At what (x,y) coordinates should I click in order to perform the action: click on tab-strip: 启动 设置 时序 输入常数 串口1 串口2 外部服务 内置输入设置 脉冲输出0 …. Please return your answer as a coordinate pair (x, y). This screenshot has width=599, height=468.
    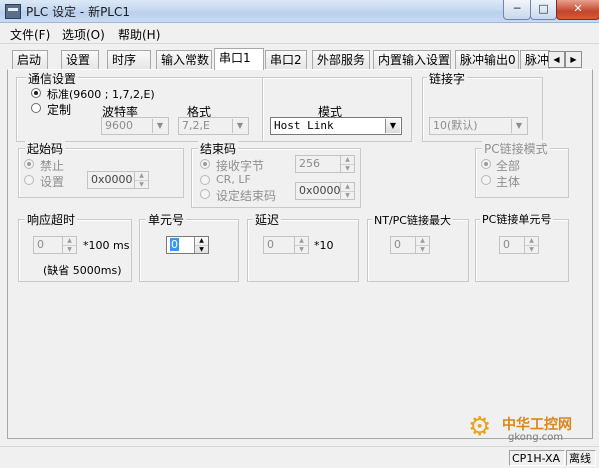
    Looking at the image, I should click on (299, 59).